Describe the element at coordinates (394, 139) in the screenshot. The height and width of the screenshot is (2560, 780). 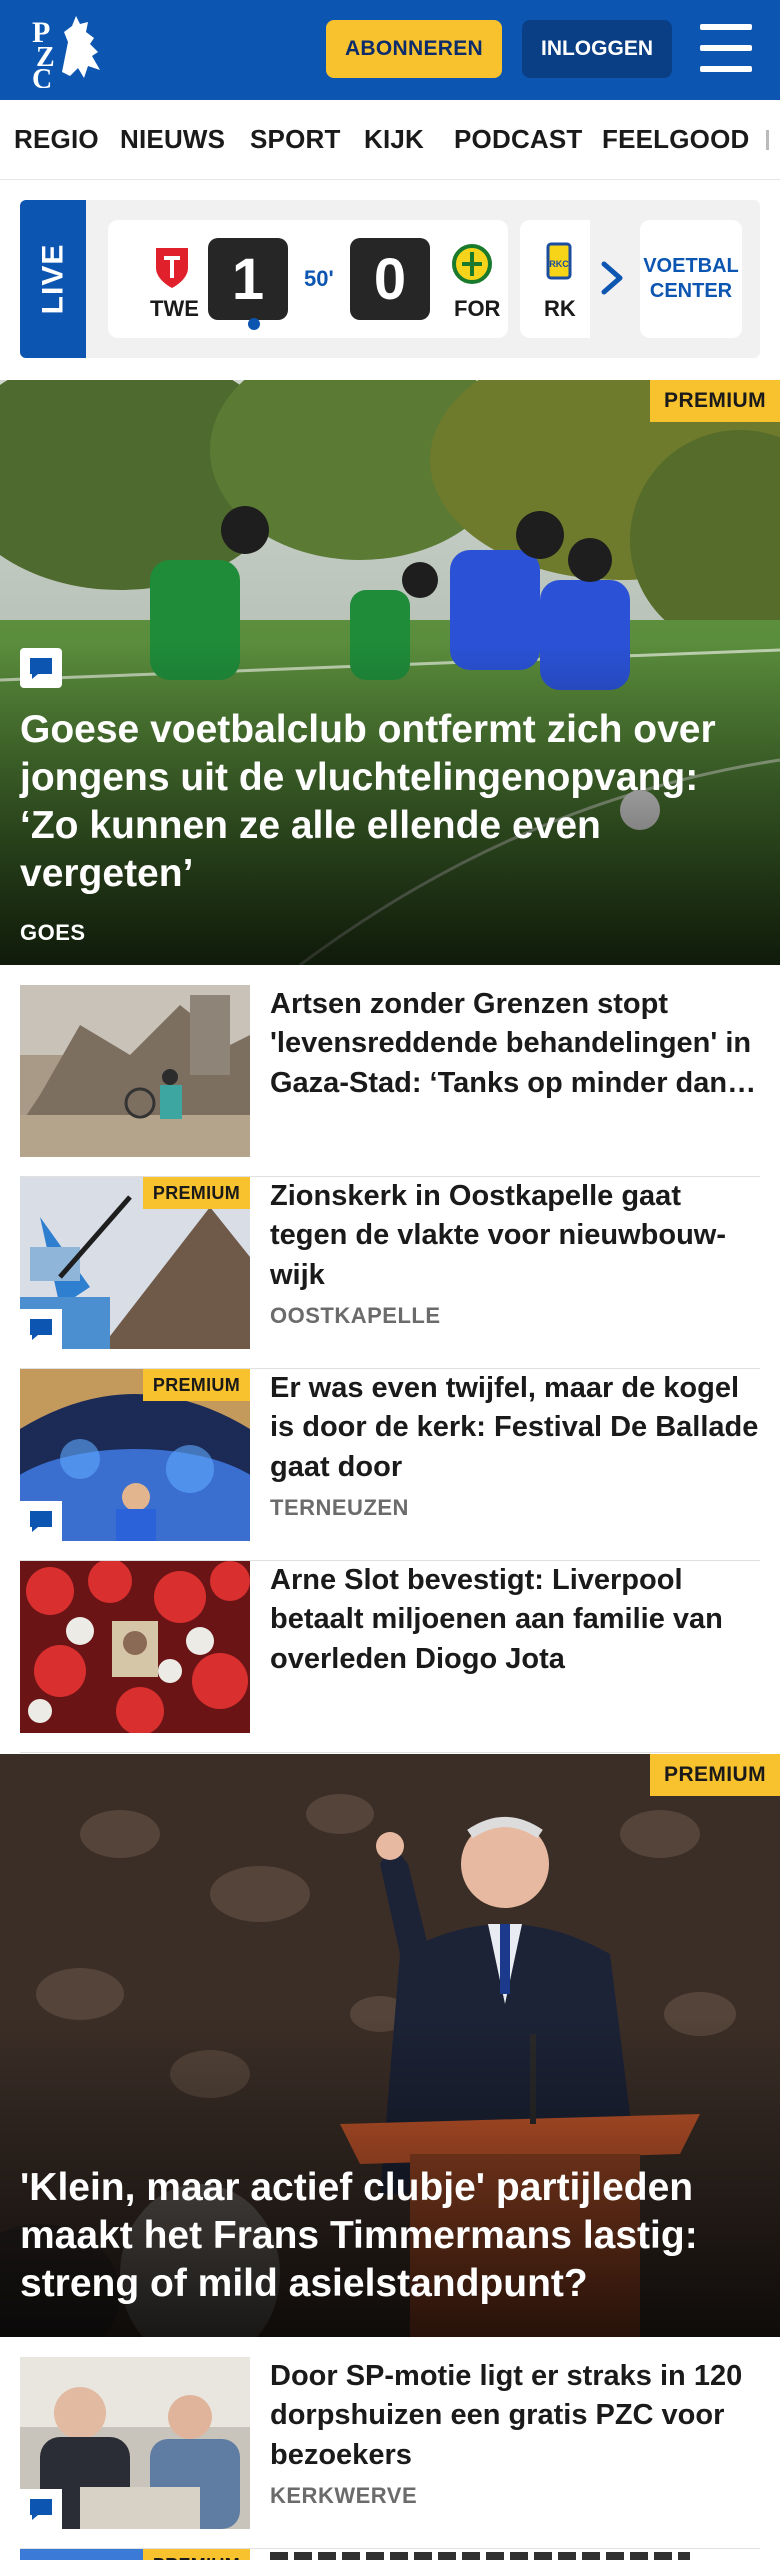
I see `nav-item-kijk: KIJK` at that location.